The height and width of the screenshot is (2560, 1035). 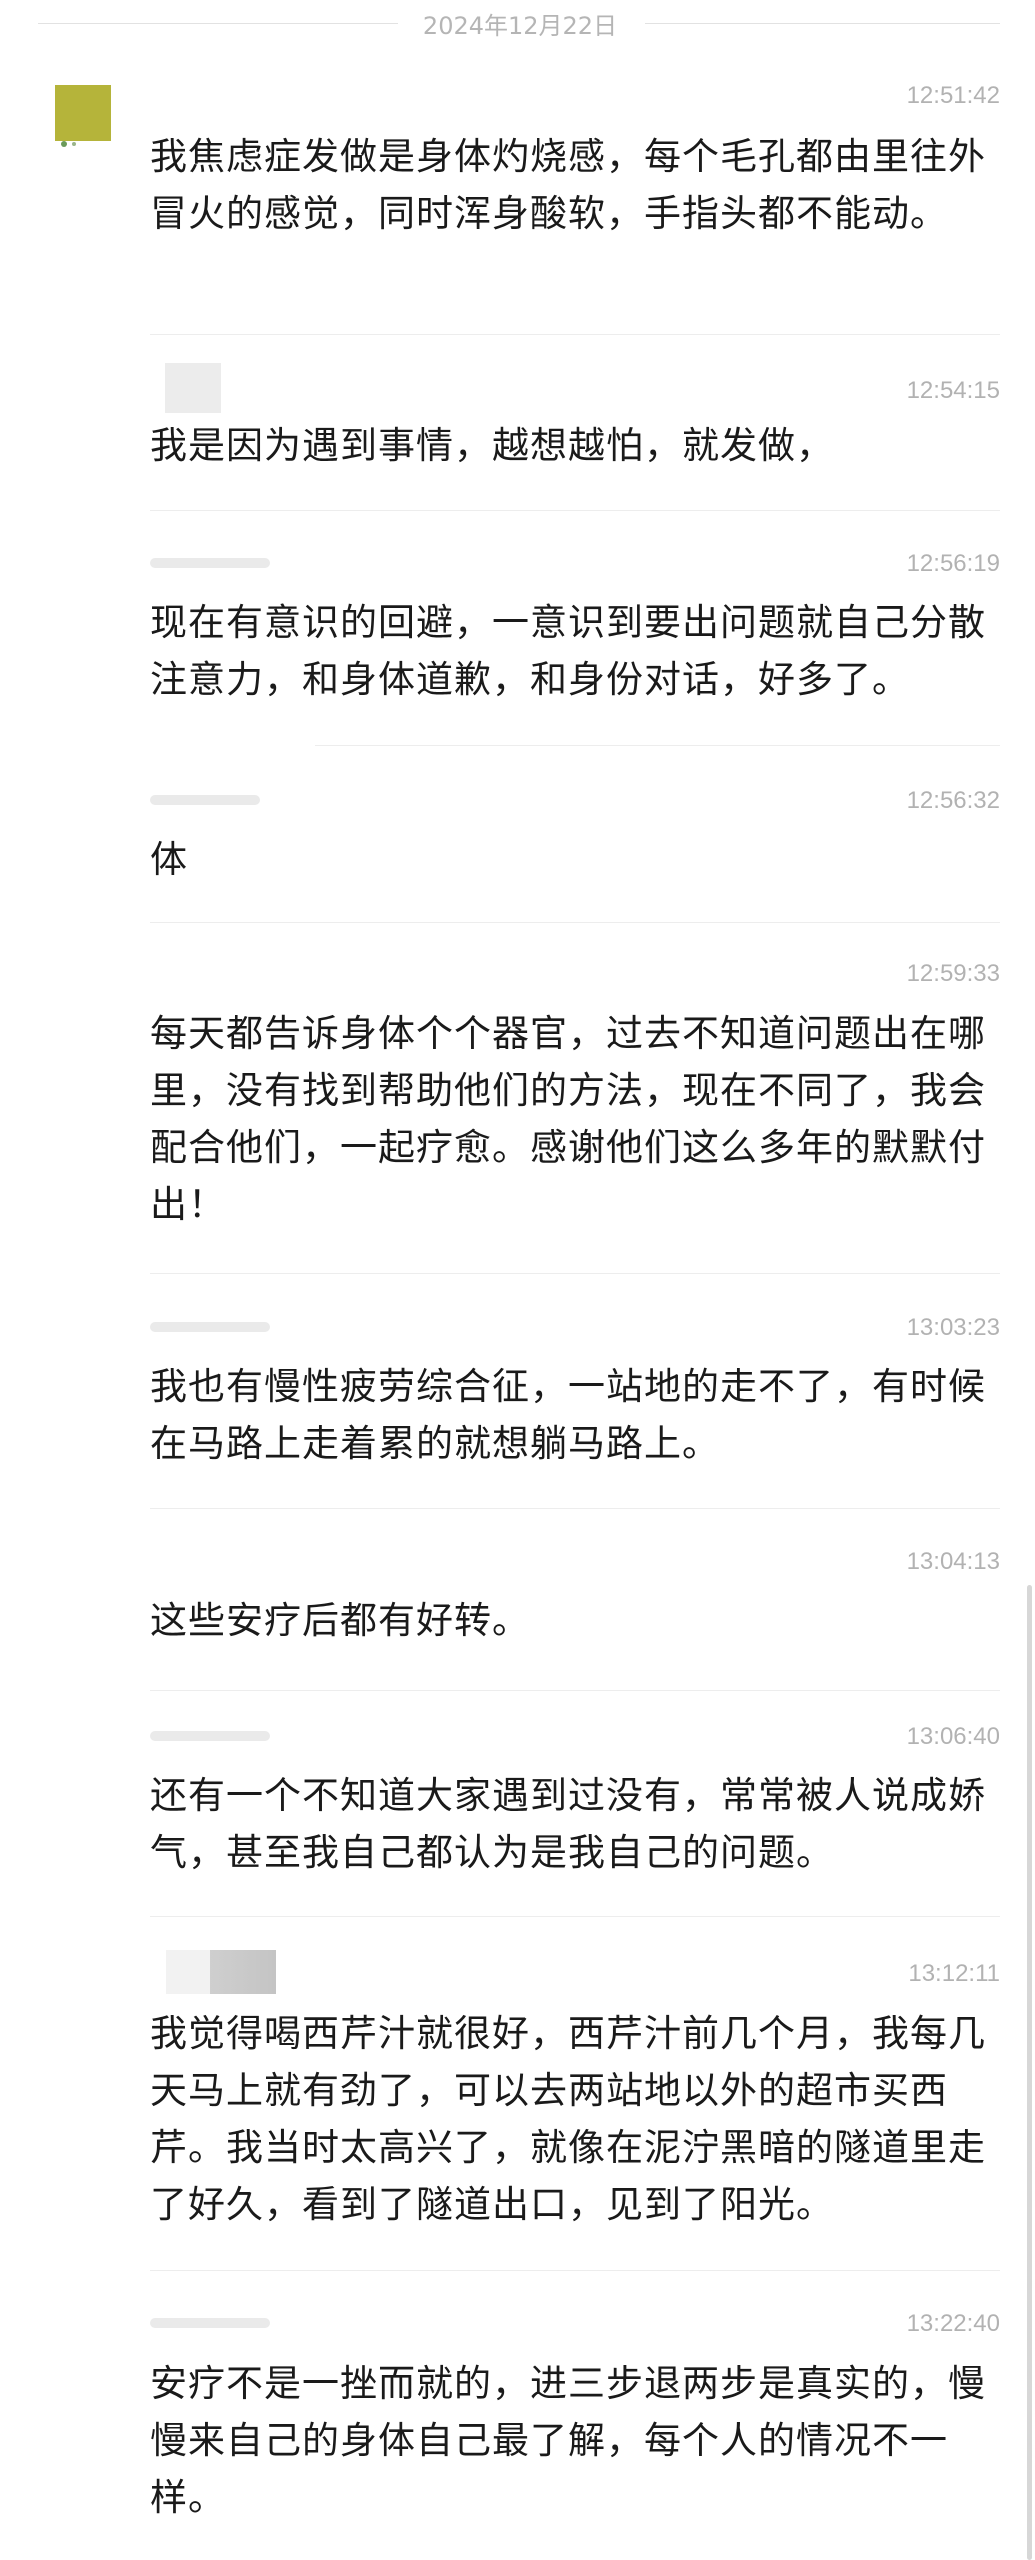 I want to click on date-divider-line-right, so click(x=822, y=23).